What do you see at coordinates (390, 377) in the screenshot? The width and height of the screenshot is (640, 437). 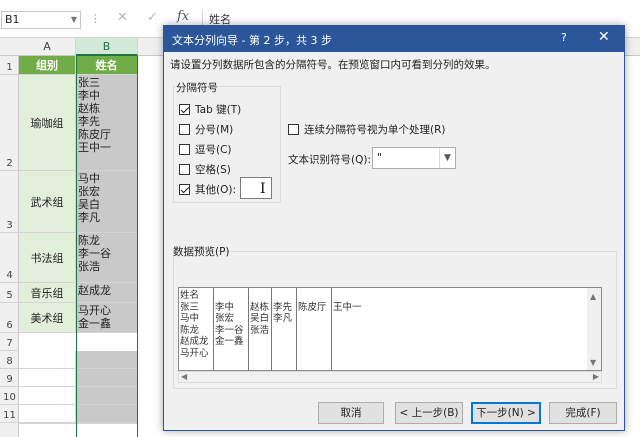 I see `horizontal-scrollbar: ◀ ▶` at bounding box center [390, 377].